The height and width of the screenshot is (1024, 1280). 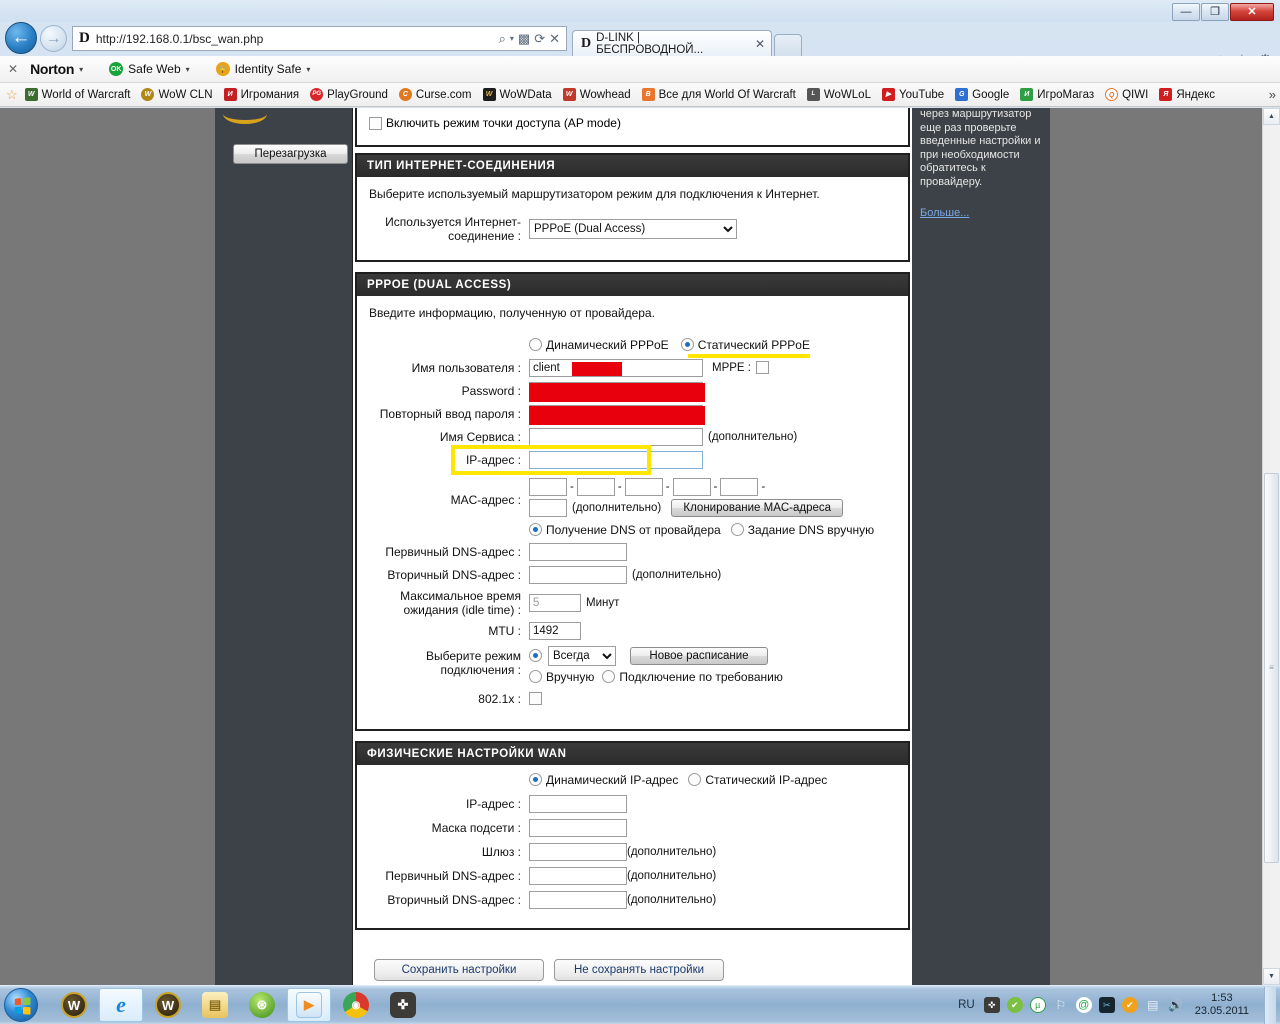 What do you see at coordinates (121, 1005) in the screenshot?
I see `taskbar-item-internet-explorer: e` at bounding box center [121, 1005].